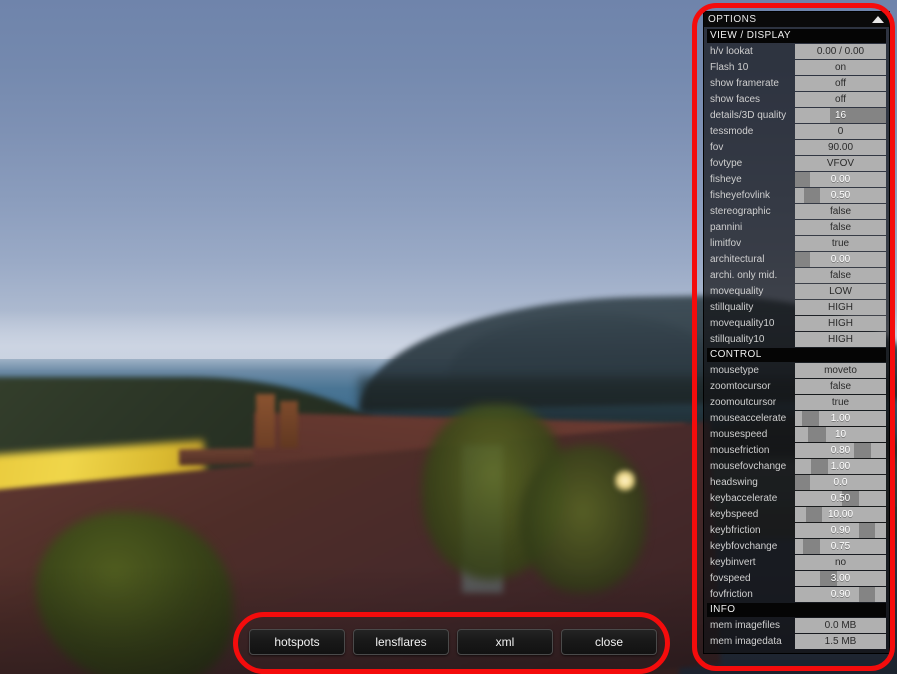 The image size is (897, 674). I want to click on option-label: keybaccelerate, so click(744, 498).